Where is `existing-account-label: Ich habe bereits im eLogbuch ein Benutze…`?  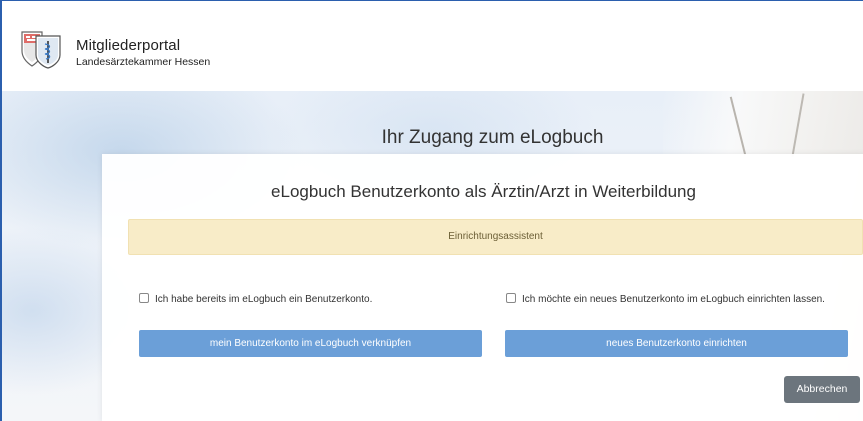 existing-account-label: Ich habe bereits im eLogbuch ein Benutze… is located at coordinates (264, 299).